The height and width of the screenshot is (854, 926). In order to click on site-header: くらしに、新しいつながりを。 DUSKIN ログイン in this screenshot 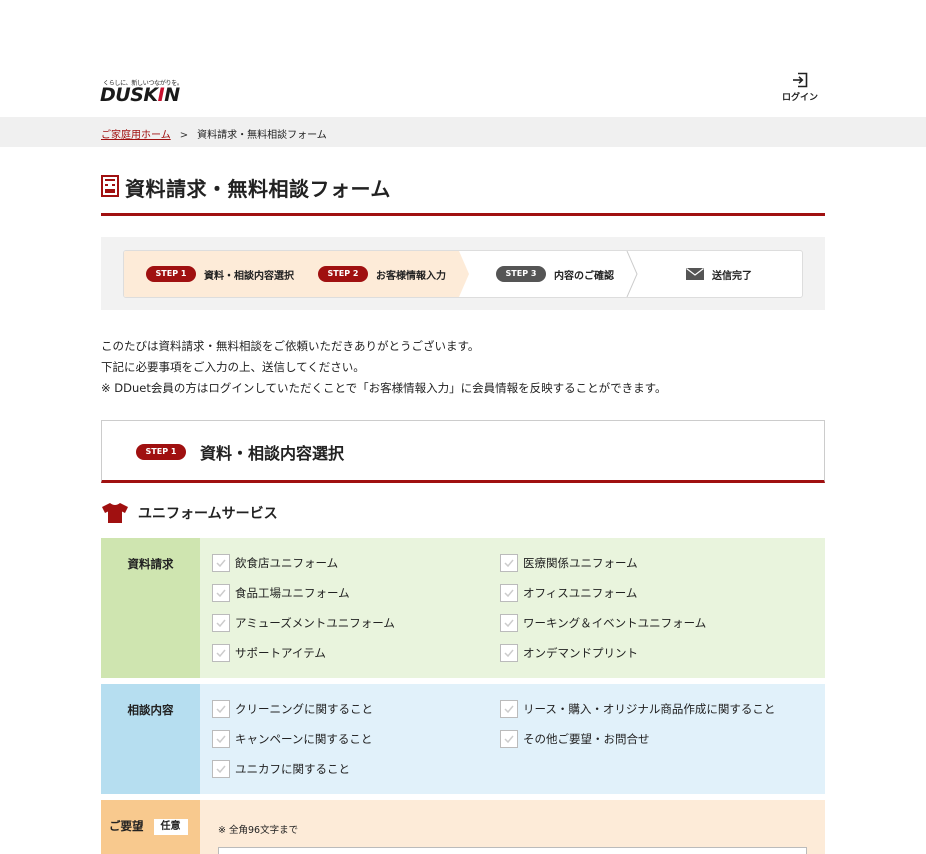, I will do `click(463, 58)`.